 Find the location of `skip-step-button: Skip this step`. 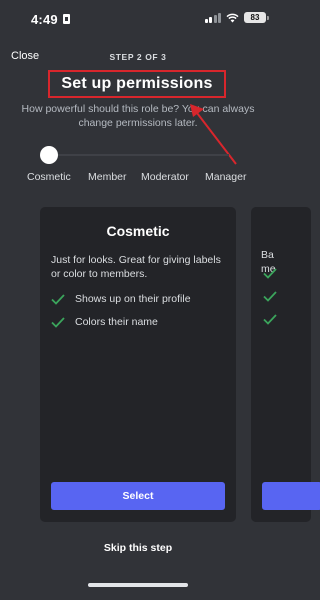

skip-step-button: Skip this step is located at coordinates (138, 548).